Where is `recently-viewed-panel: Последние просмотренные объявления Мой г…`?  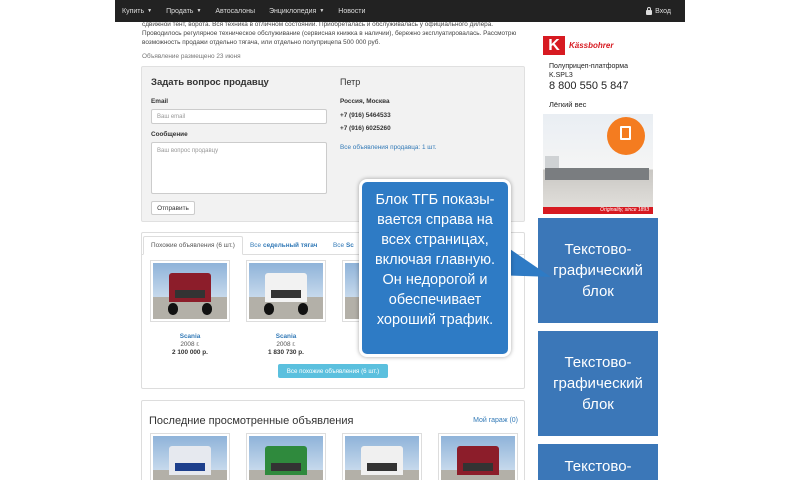
recently-viewed-panel: Последние просмотренные объявления Мой г… is located at coordinates (333, 440).